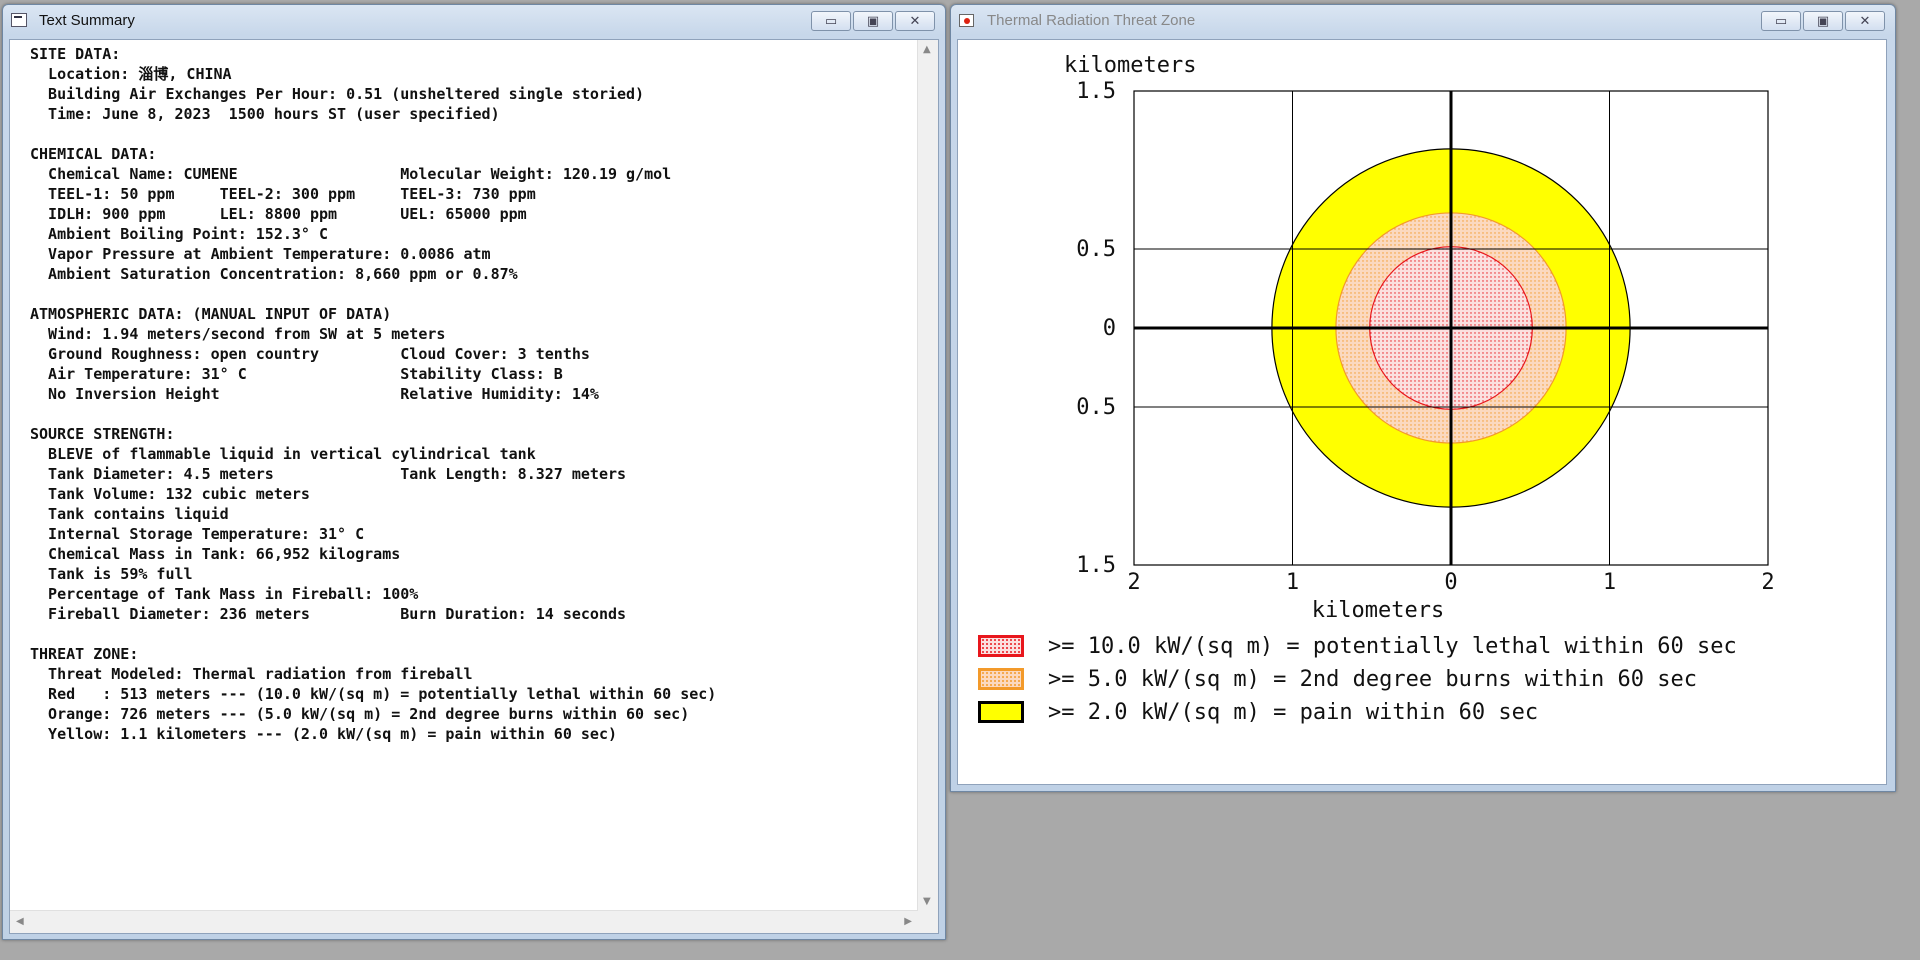  I want to click on y-tick-label: 0, so click(1109, 328).